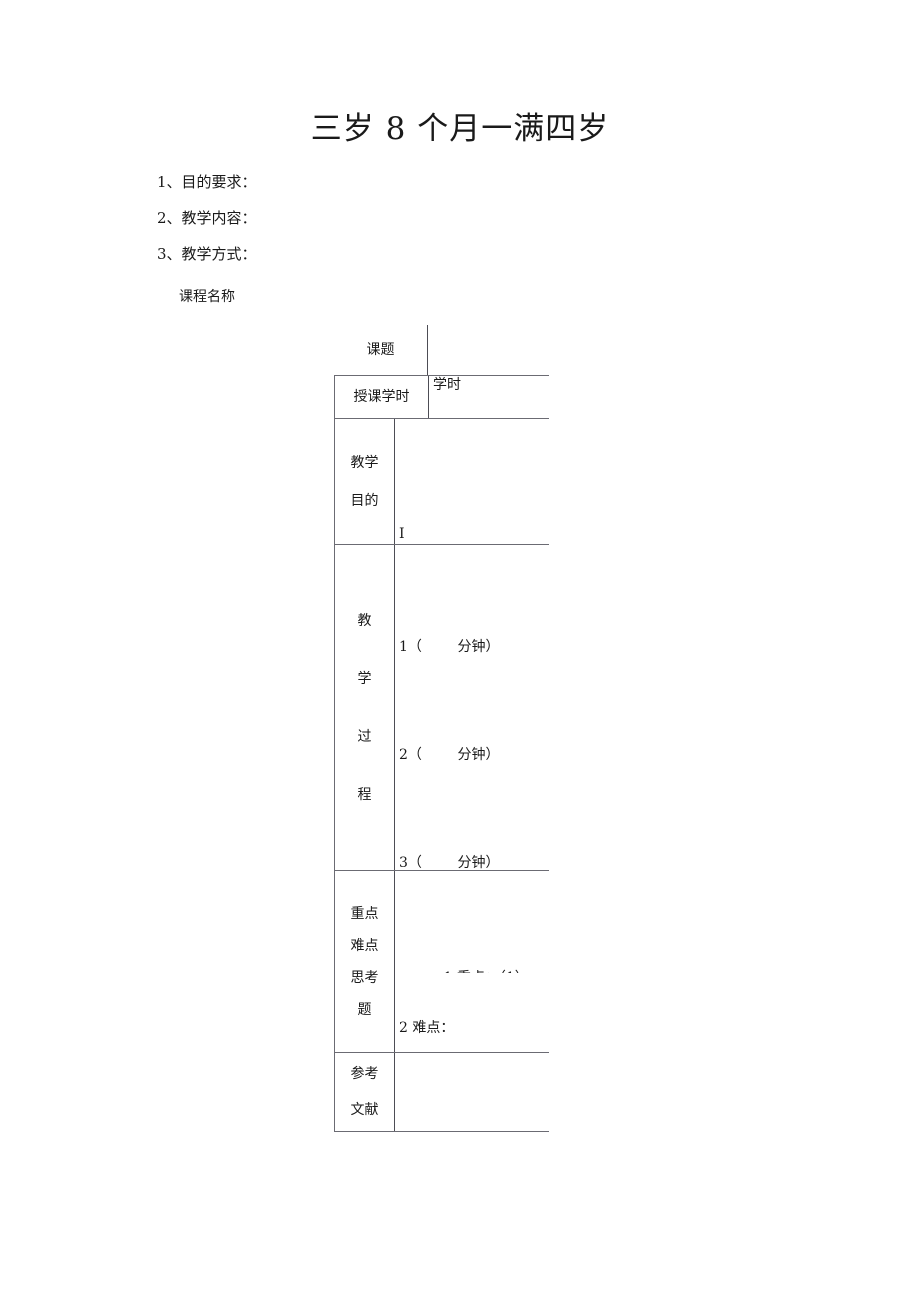 Image resolution: width=920 pixels, height=1301 pixels. What do you see at coordinates (490, 971) in the screenshot?
I see `key-points-line-1-part-1: 1 重点：（1）、` at bounding box center [490, 971].